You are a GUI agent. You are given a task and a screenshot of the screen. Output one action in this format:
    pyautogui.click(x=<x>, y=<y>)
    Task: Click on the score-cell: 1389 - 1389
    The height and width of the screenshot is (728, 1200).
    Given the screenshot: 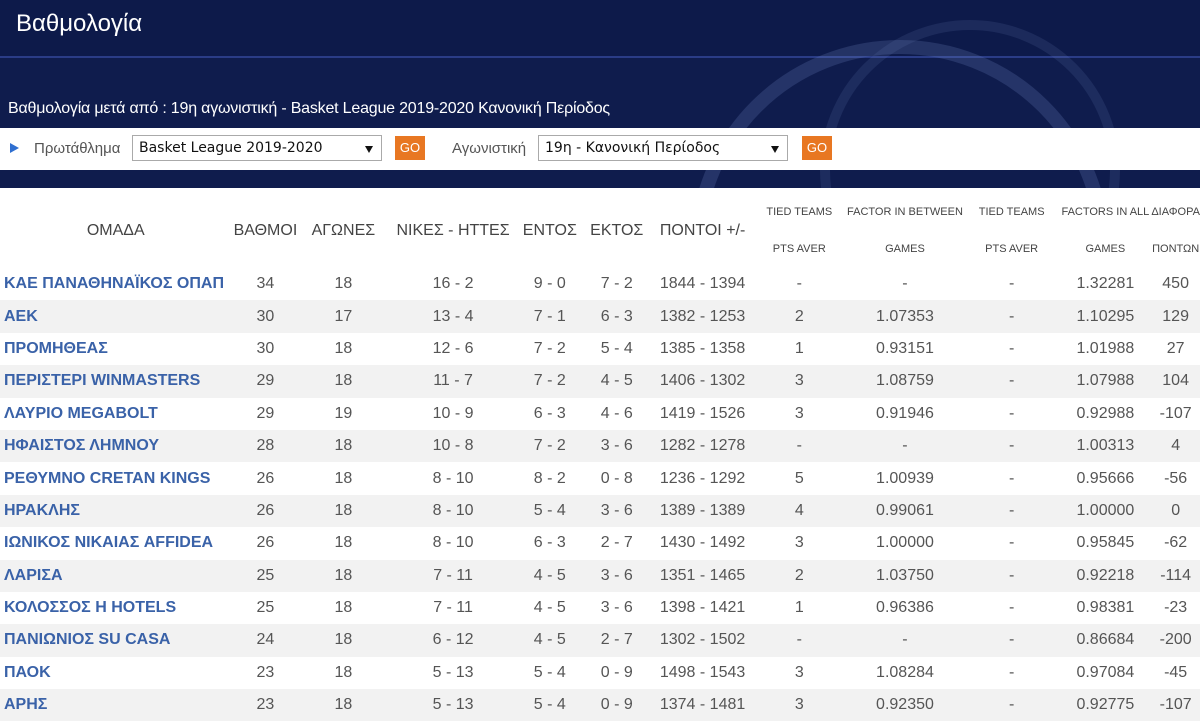 What is the action you would take?
    pyautogui.click(x=702, y=511)
    